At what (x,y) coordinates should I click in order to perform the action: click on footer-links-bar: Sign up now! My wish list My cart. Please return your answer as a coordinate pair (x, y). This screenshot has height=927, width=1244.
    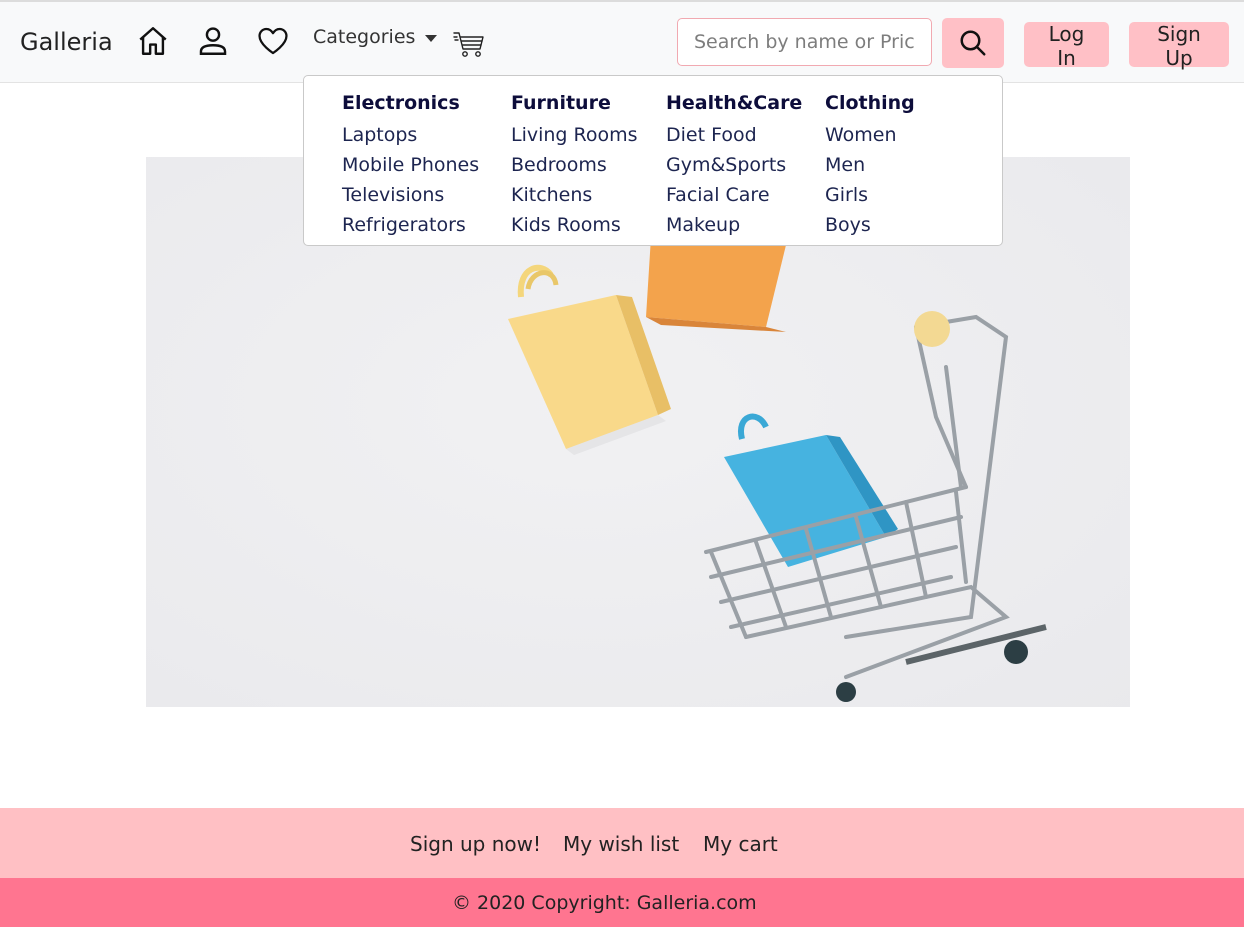
    Looking at the image, I should click on (622, 843).